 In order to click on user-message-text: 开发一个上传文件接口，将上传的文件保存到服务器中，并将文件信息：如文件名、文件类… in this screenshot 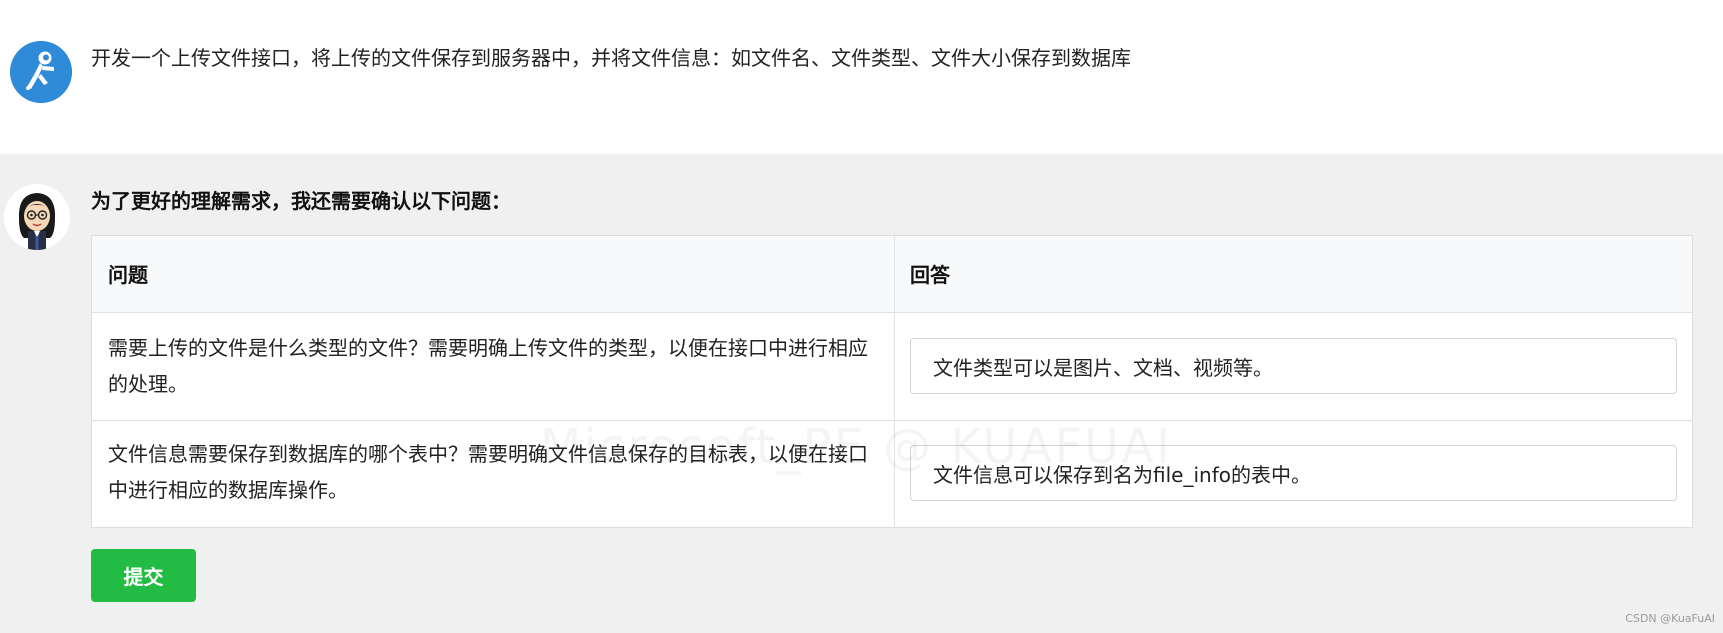, I will do `click(611, 58)`.